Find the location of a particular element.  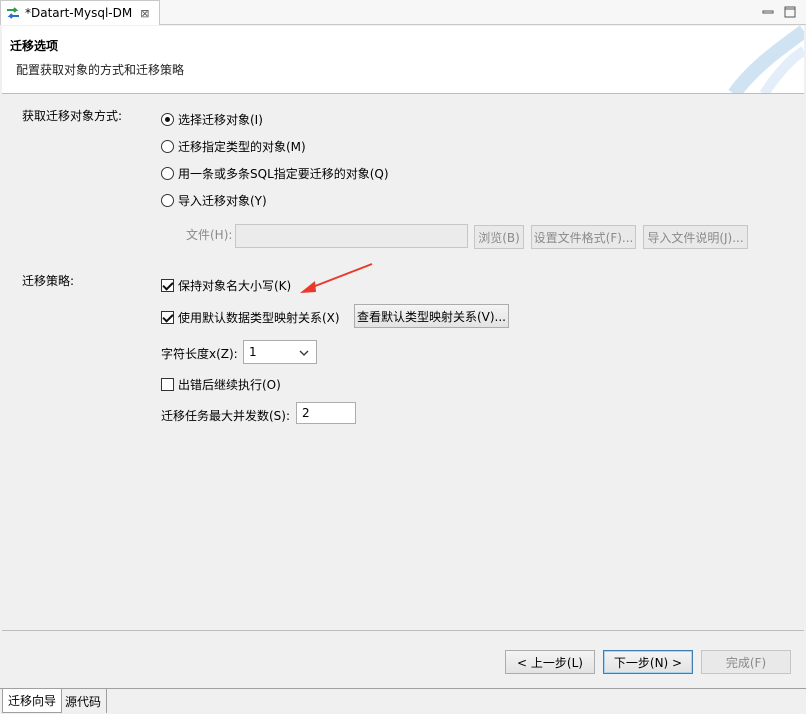

checkbox-label: 保持对象名大小写(K) is located at coordinates (235, 286).